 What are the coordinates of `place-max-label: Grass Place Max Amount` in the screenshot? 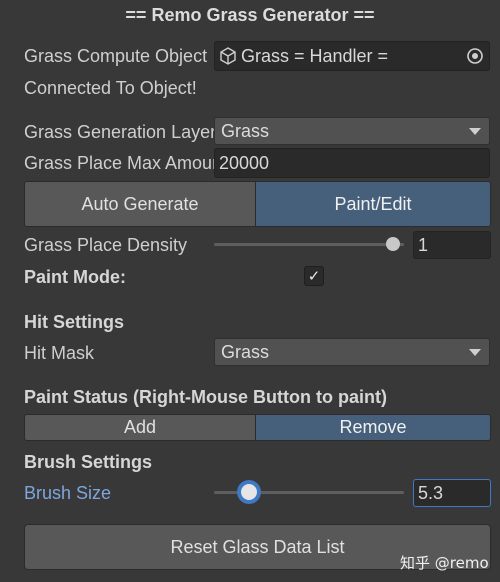 It's located at (119, 163).